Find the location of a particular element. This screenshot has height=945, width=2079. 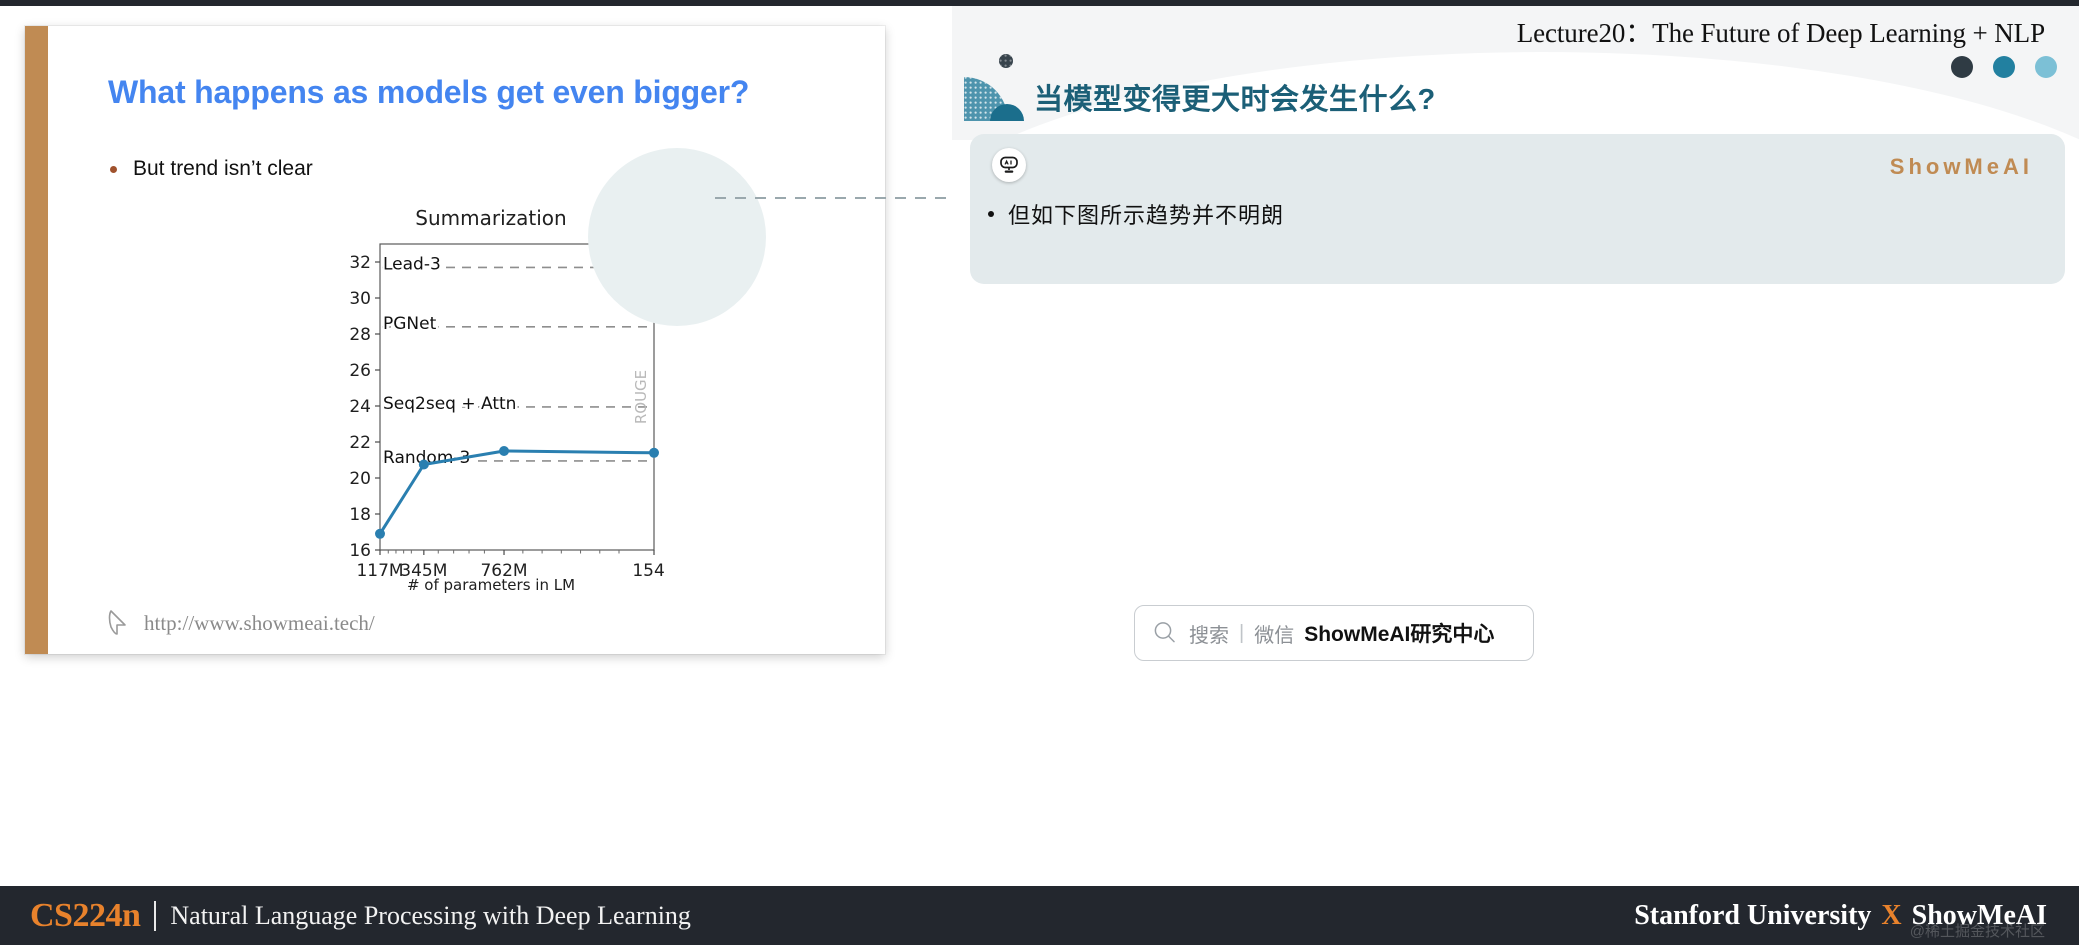

section-title-cn: 当模型变得更大时会发生什么? is located at coordinates (1235, 100).